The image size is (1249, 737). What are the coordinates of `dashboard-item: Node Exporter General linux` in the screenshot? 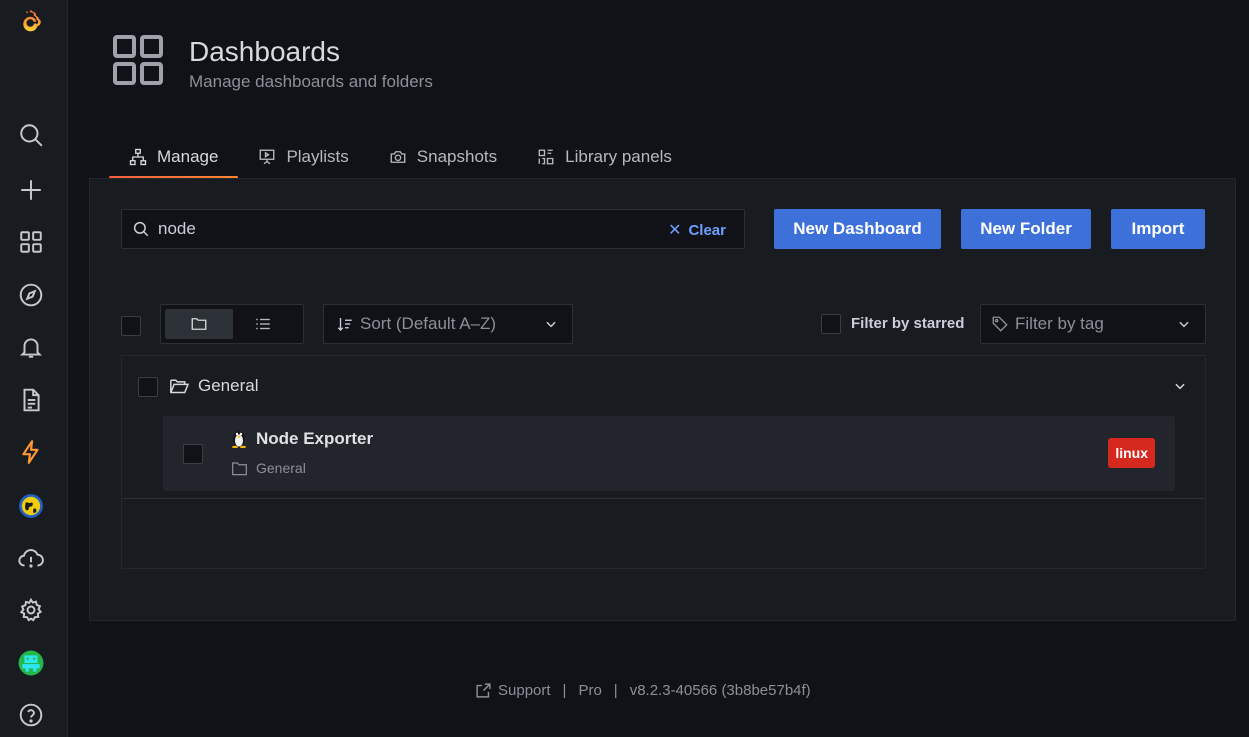 It's located at (669, 453).